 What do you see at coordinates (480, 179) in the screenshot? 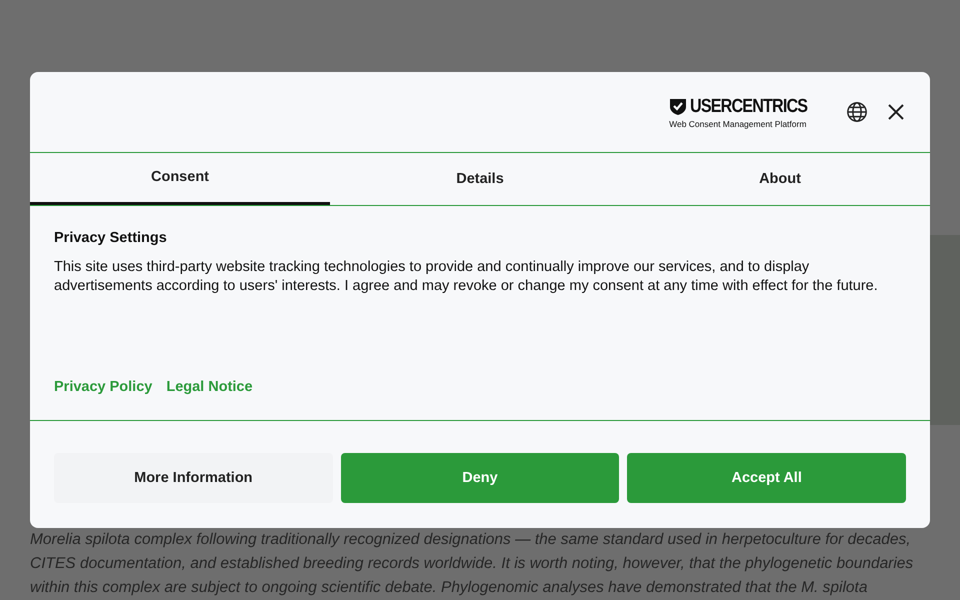
I see `tab: Details` at bounding box center [480, 179].